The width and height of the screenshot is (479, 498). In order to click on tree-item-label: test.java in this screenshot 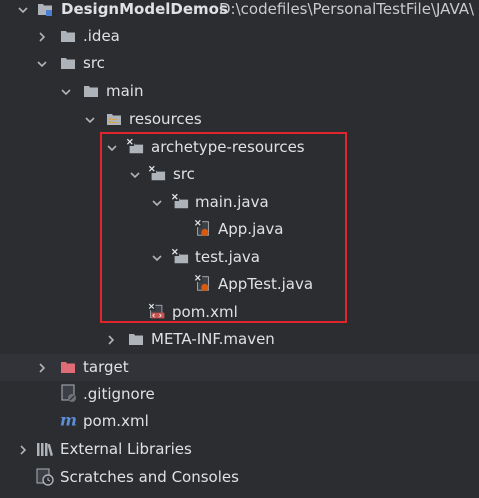, I will do `click(228, 257)`.